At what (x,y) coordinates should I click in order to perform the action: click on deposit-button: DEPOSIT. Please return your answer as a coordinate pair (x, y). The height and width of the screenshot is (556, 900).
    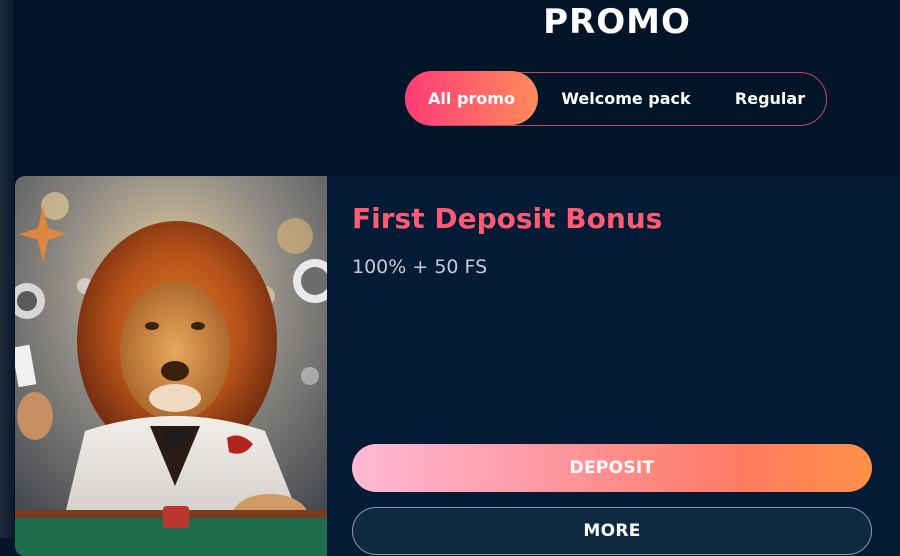
    Looking at the image, I should click on (612, 468).